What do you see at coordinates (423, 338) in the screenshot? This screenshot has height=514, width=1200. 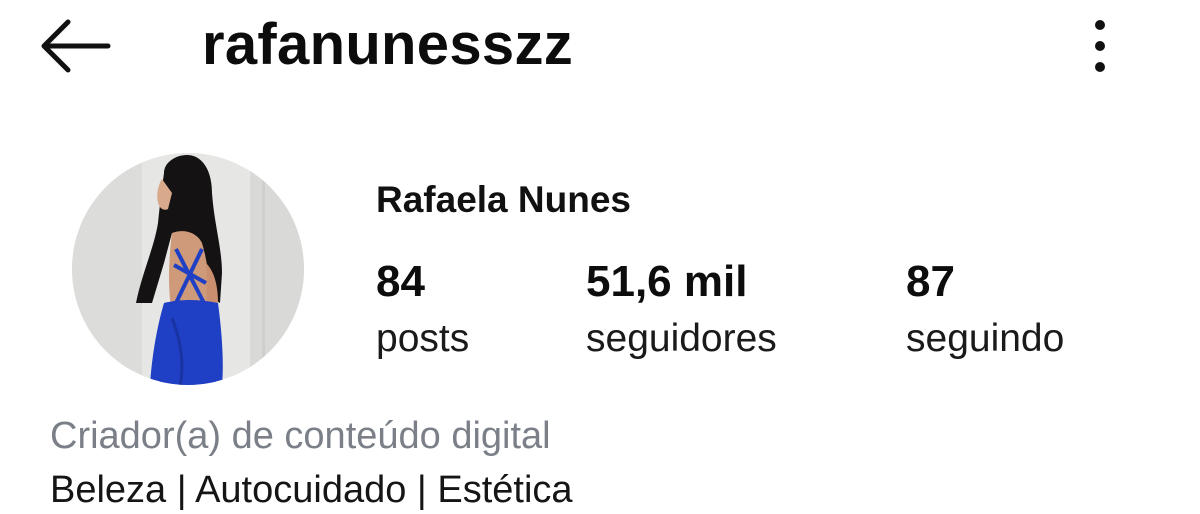 I see `posts-label: posts` at bounding box center [423, 338].